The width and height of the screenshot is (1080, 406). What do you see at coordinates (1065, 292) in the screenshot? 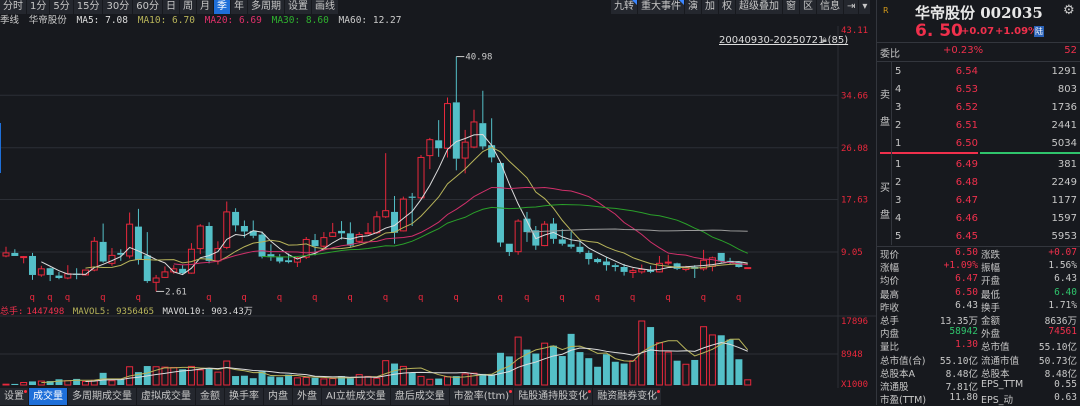
I see `stat-value: 6.40` at bounding box center [1065, 292].